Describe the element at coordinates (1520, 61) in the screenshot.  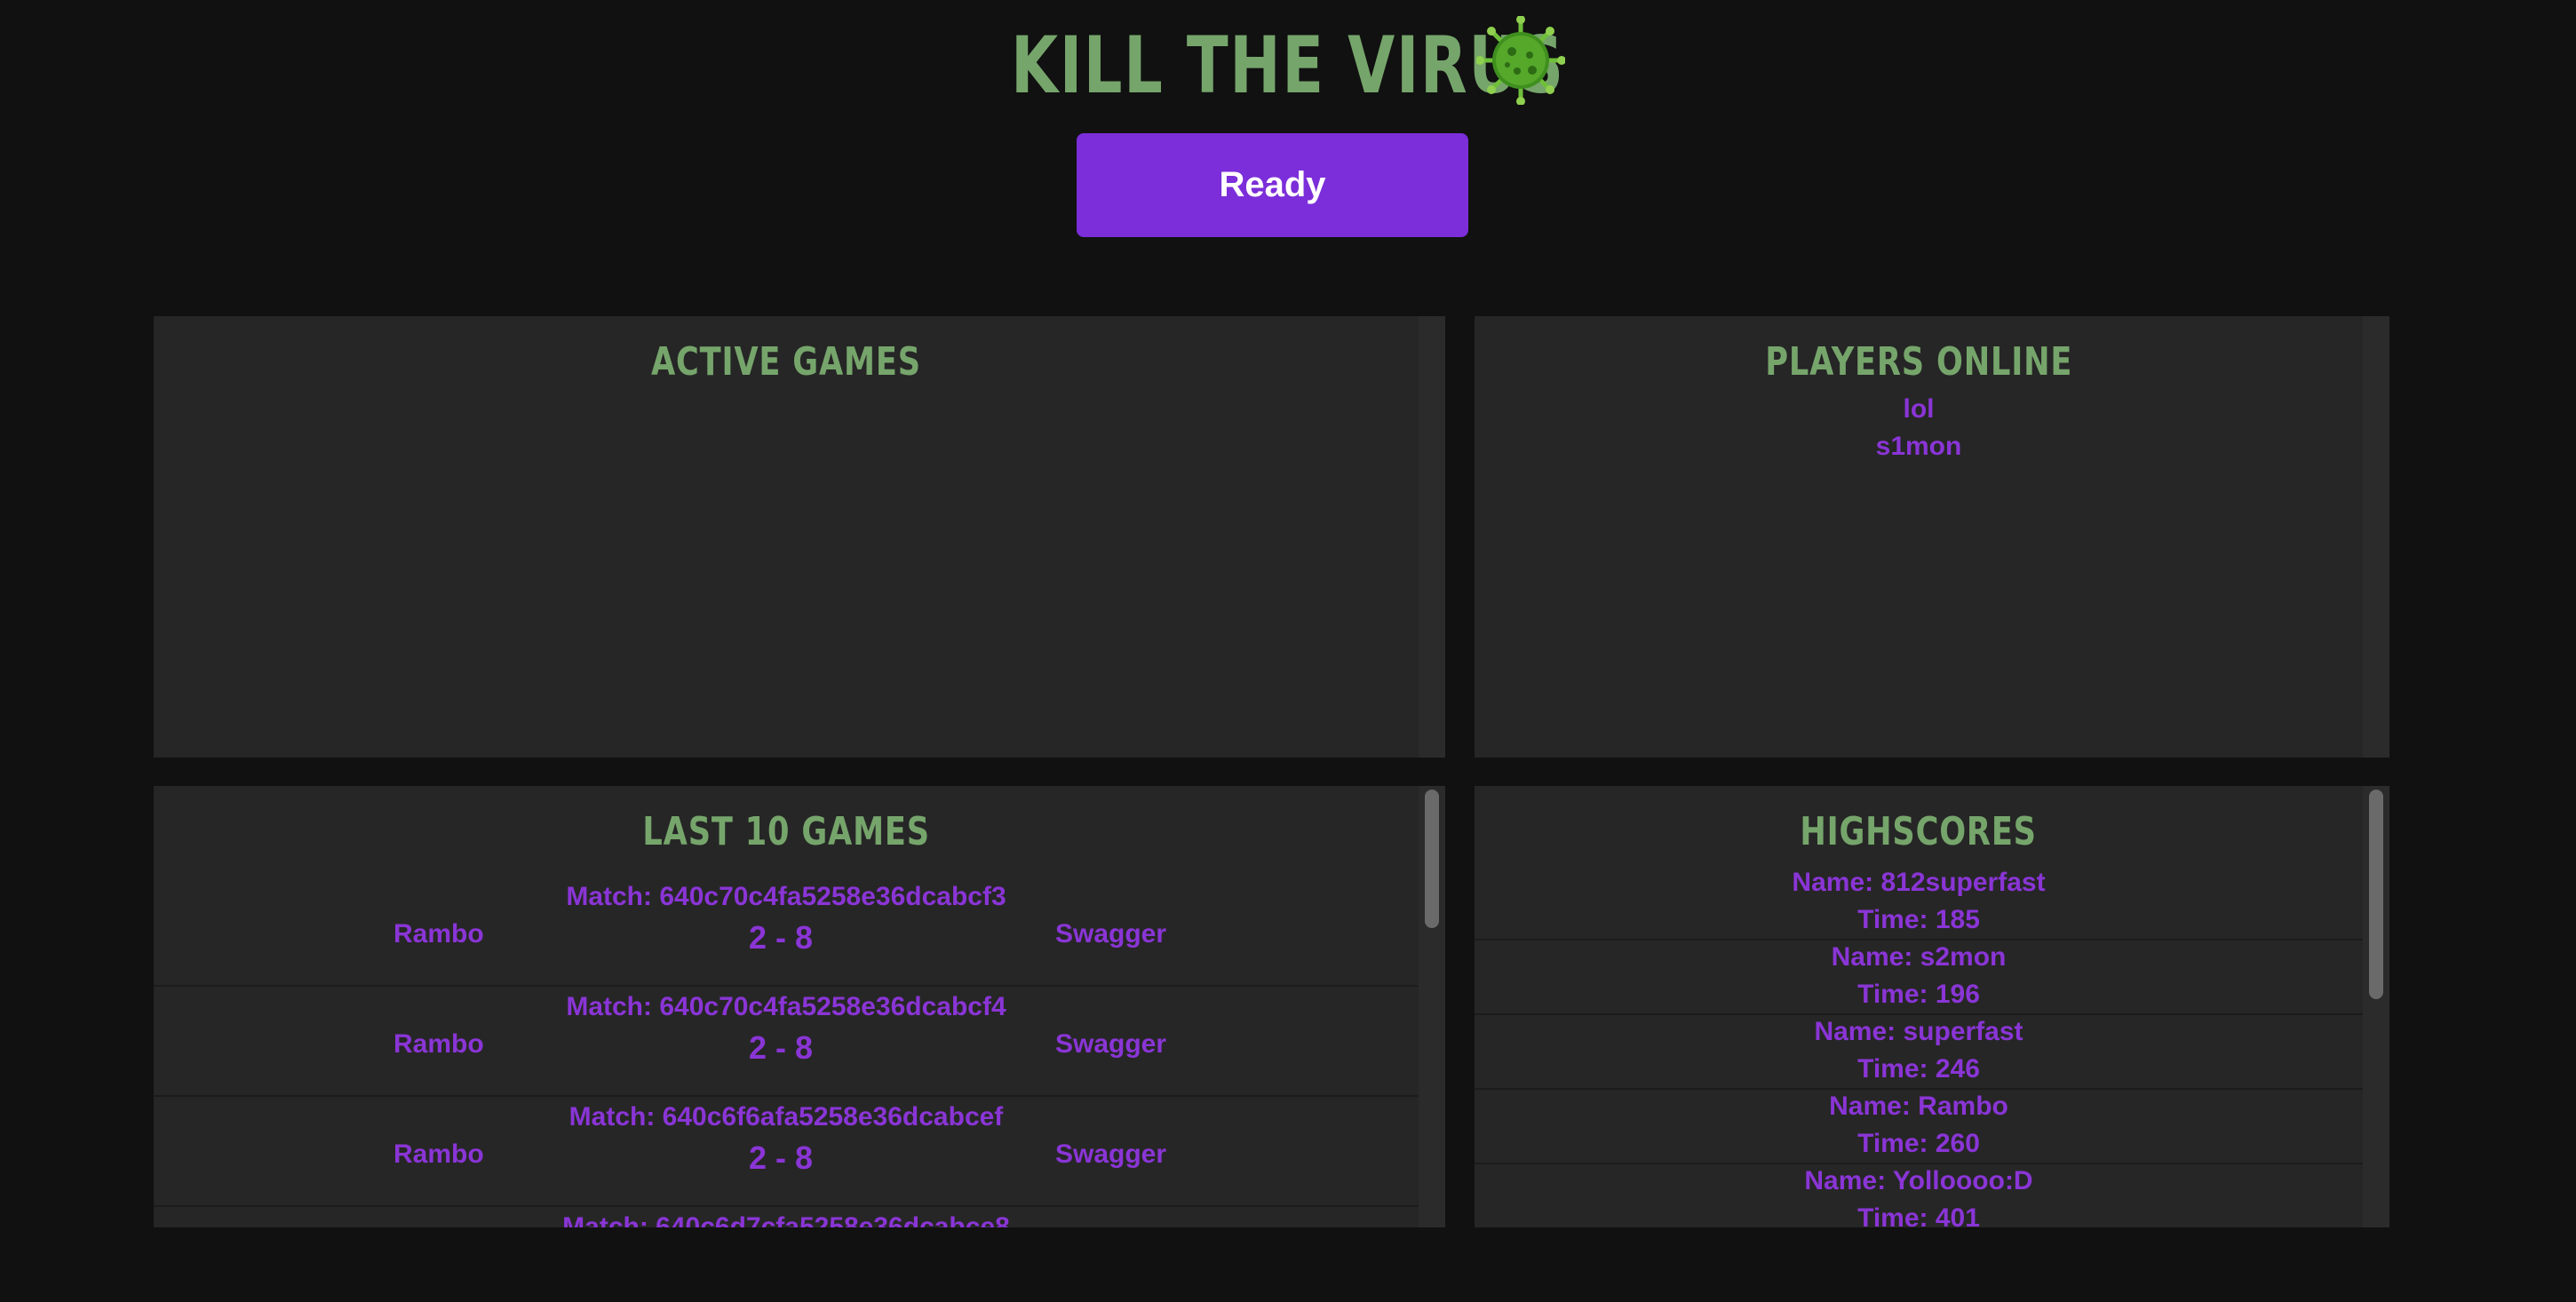
I see `virus-icon` at that location.